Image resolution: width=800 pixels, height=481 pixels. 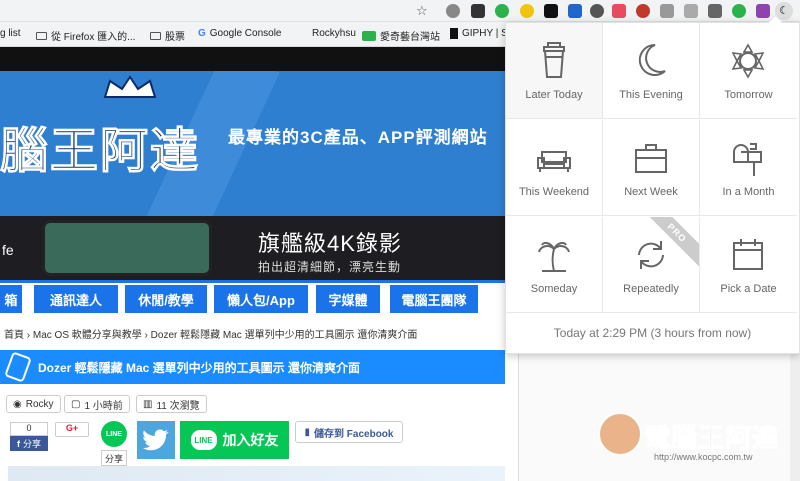 I want to click on ad-subtitle: 拍出超清細節，漂亮生動, so click(x=330, y=267).